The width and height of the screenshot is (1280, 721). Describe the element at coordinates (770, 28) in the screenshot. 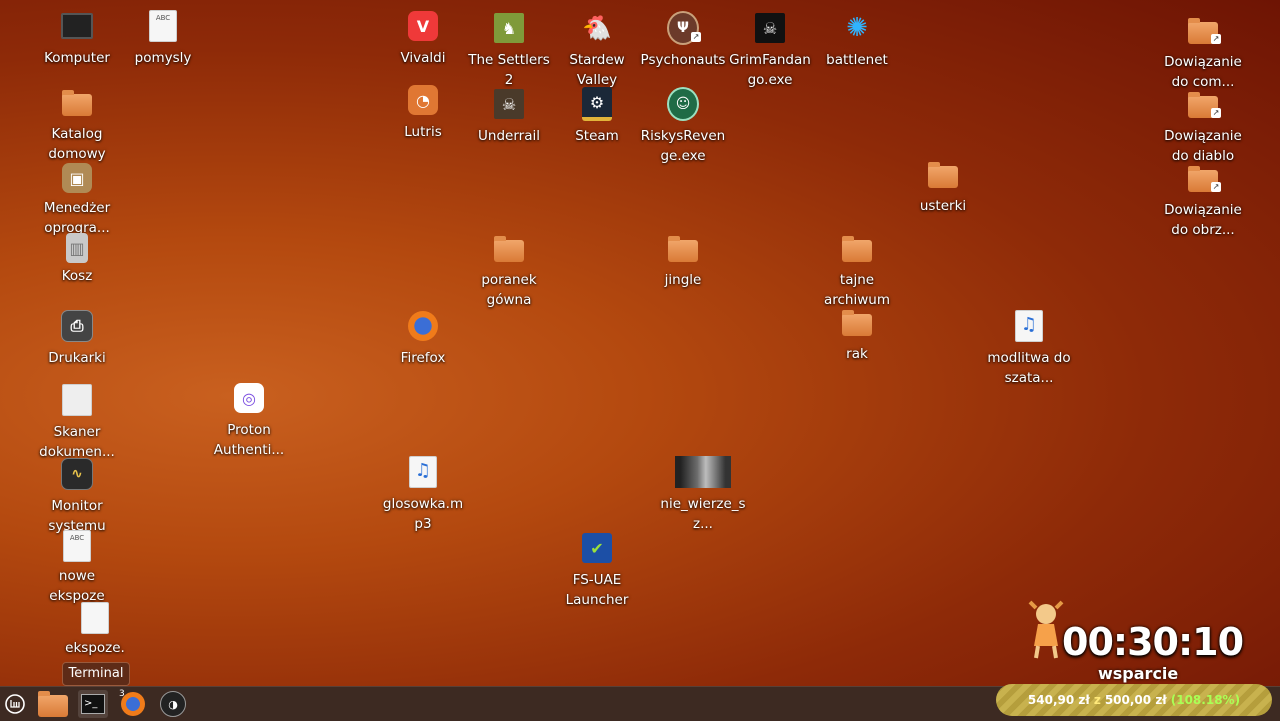

I see `skull-icon: ☠` at that location.